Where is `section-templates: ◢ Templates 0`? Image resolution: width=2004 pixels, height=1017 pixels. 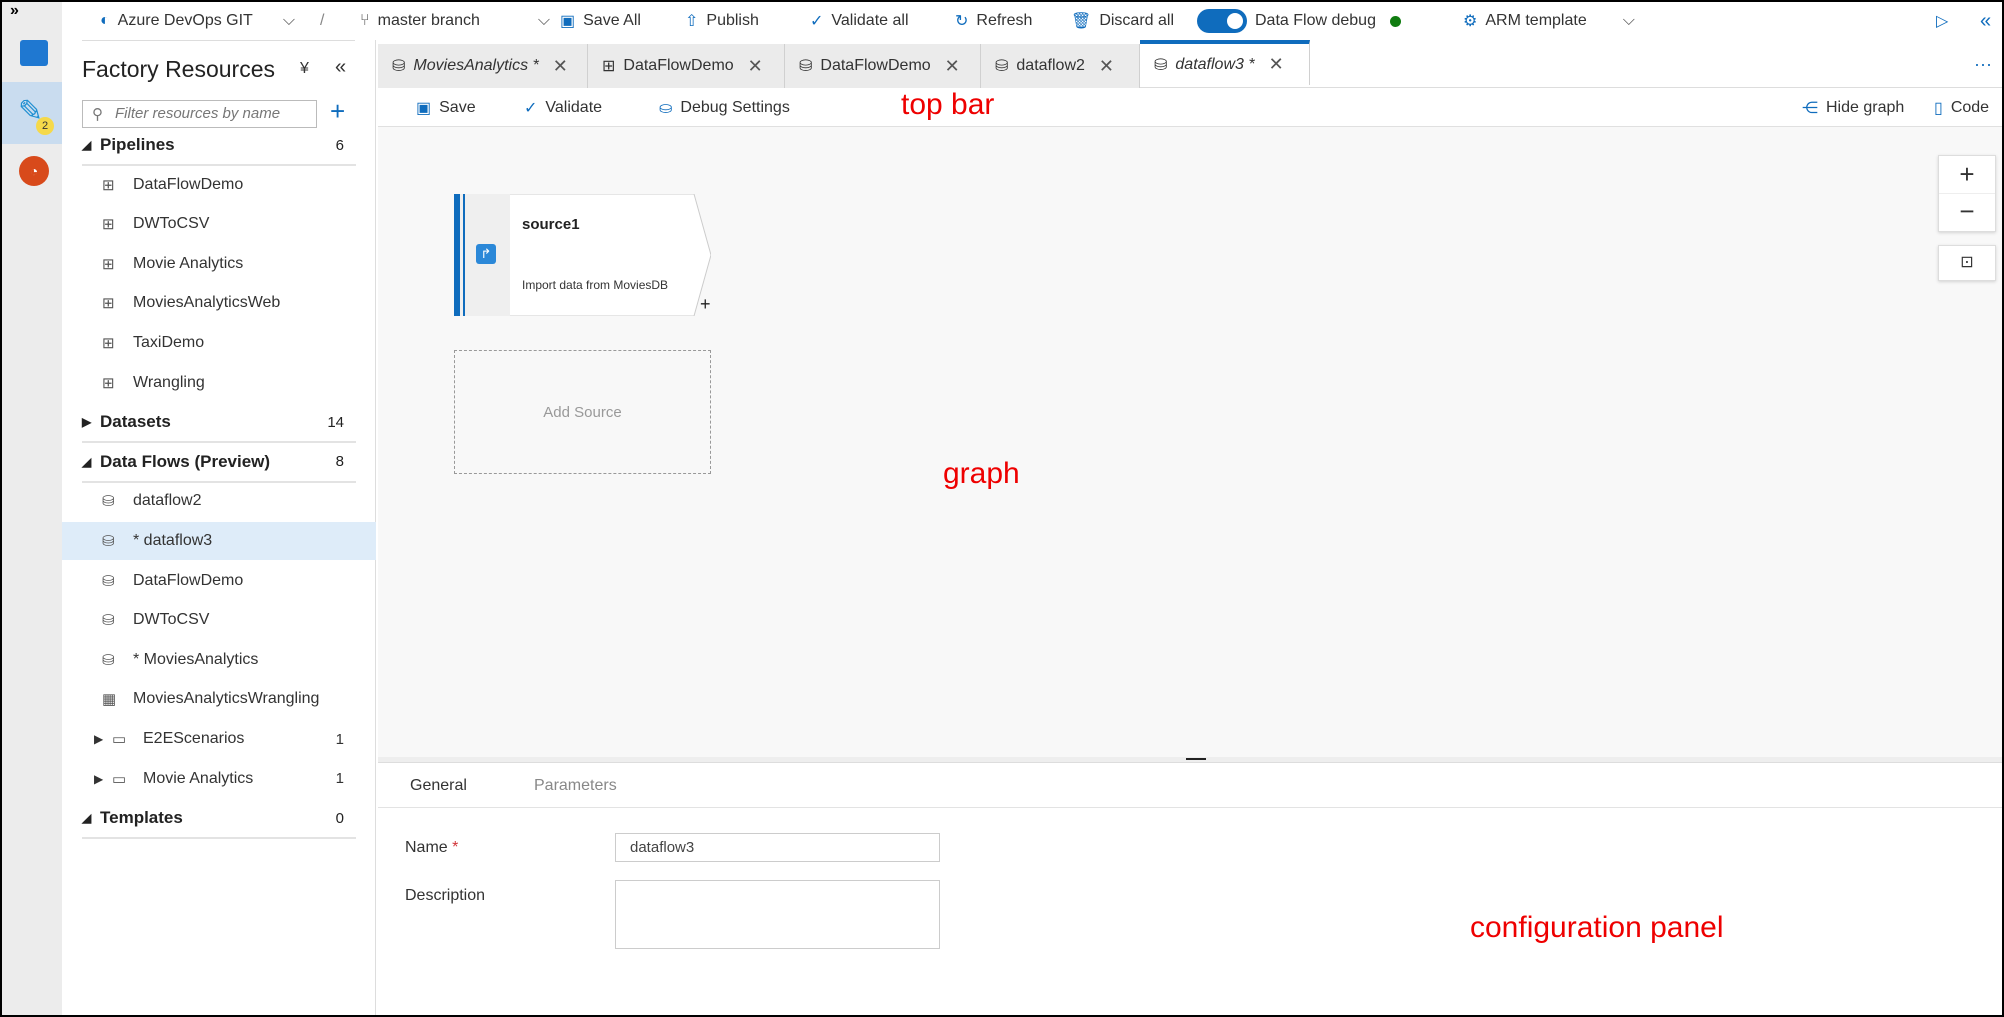 section-templates: ◢ Templates 0 is located at coordinates (219, 819).